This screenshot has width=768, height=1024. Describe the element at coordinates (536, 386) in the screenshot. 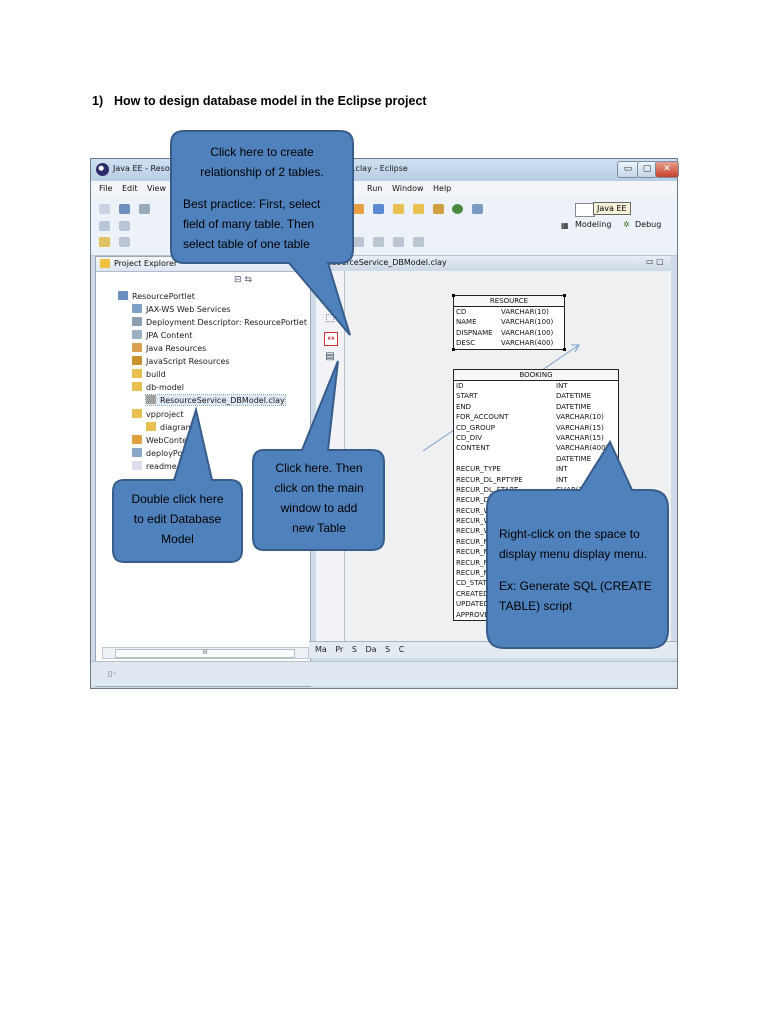

I see `booking-row: ID INT` at that location.